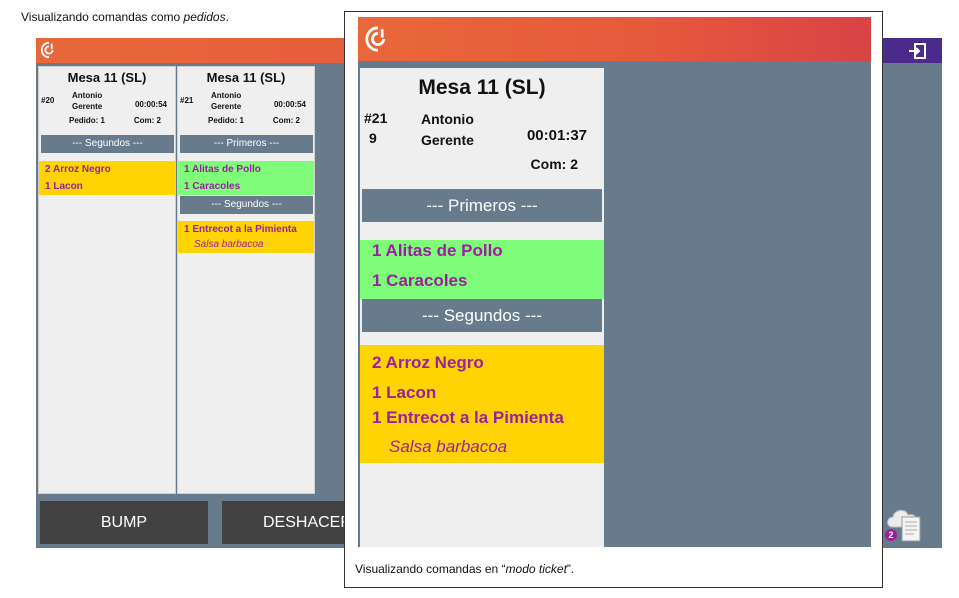 This screenshot has height=598, width=959. Describe the element at coordinates (107, 186) in the screenshot. I see `order-item: 1 Lacon` at that location.